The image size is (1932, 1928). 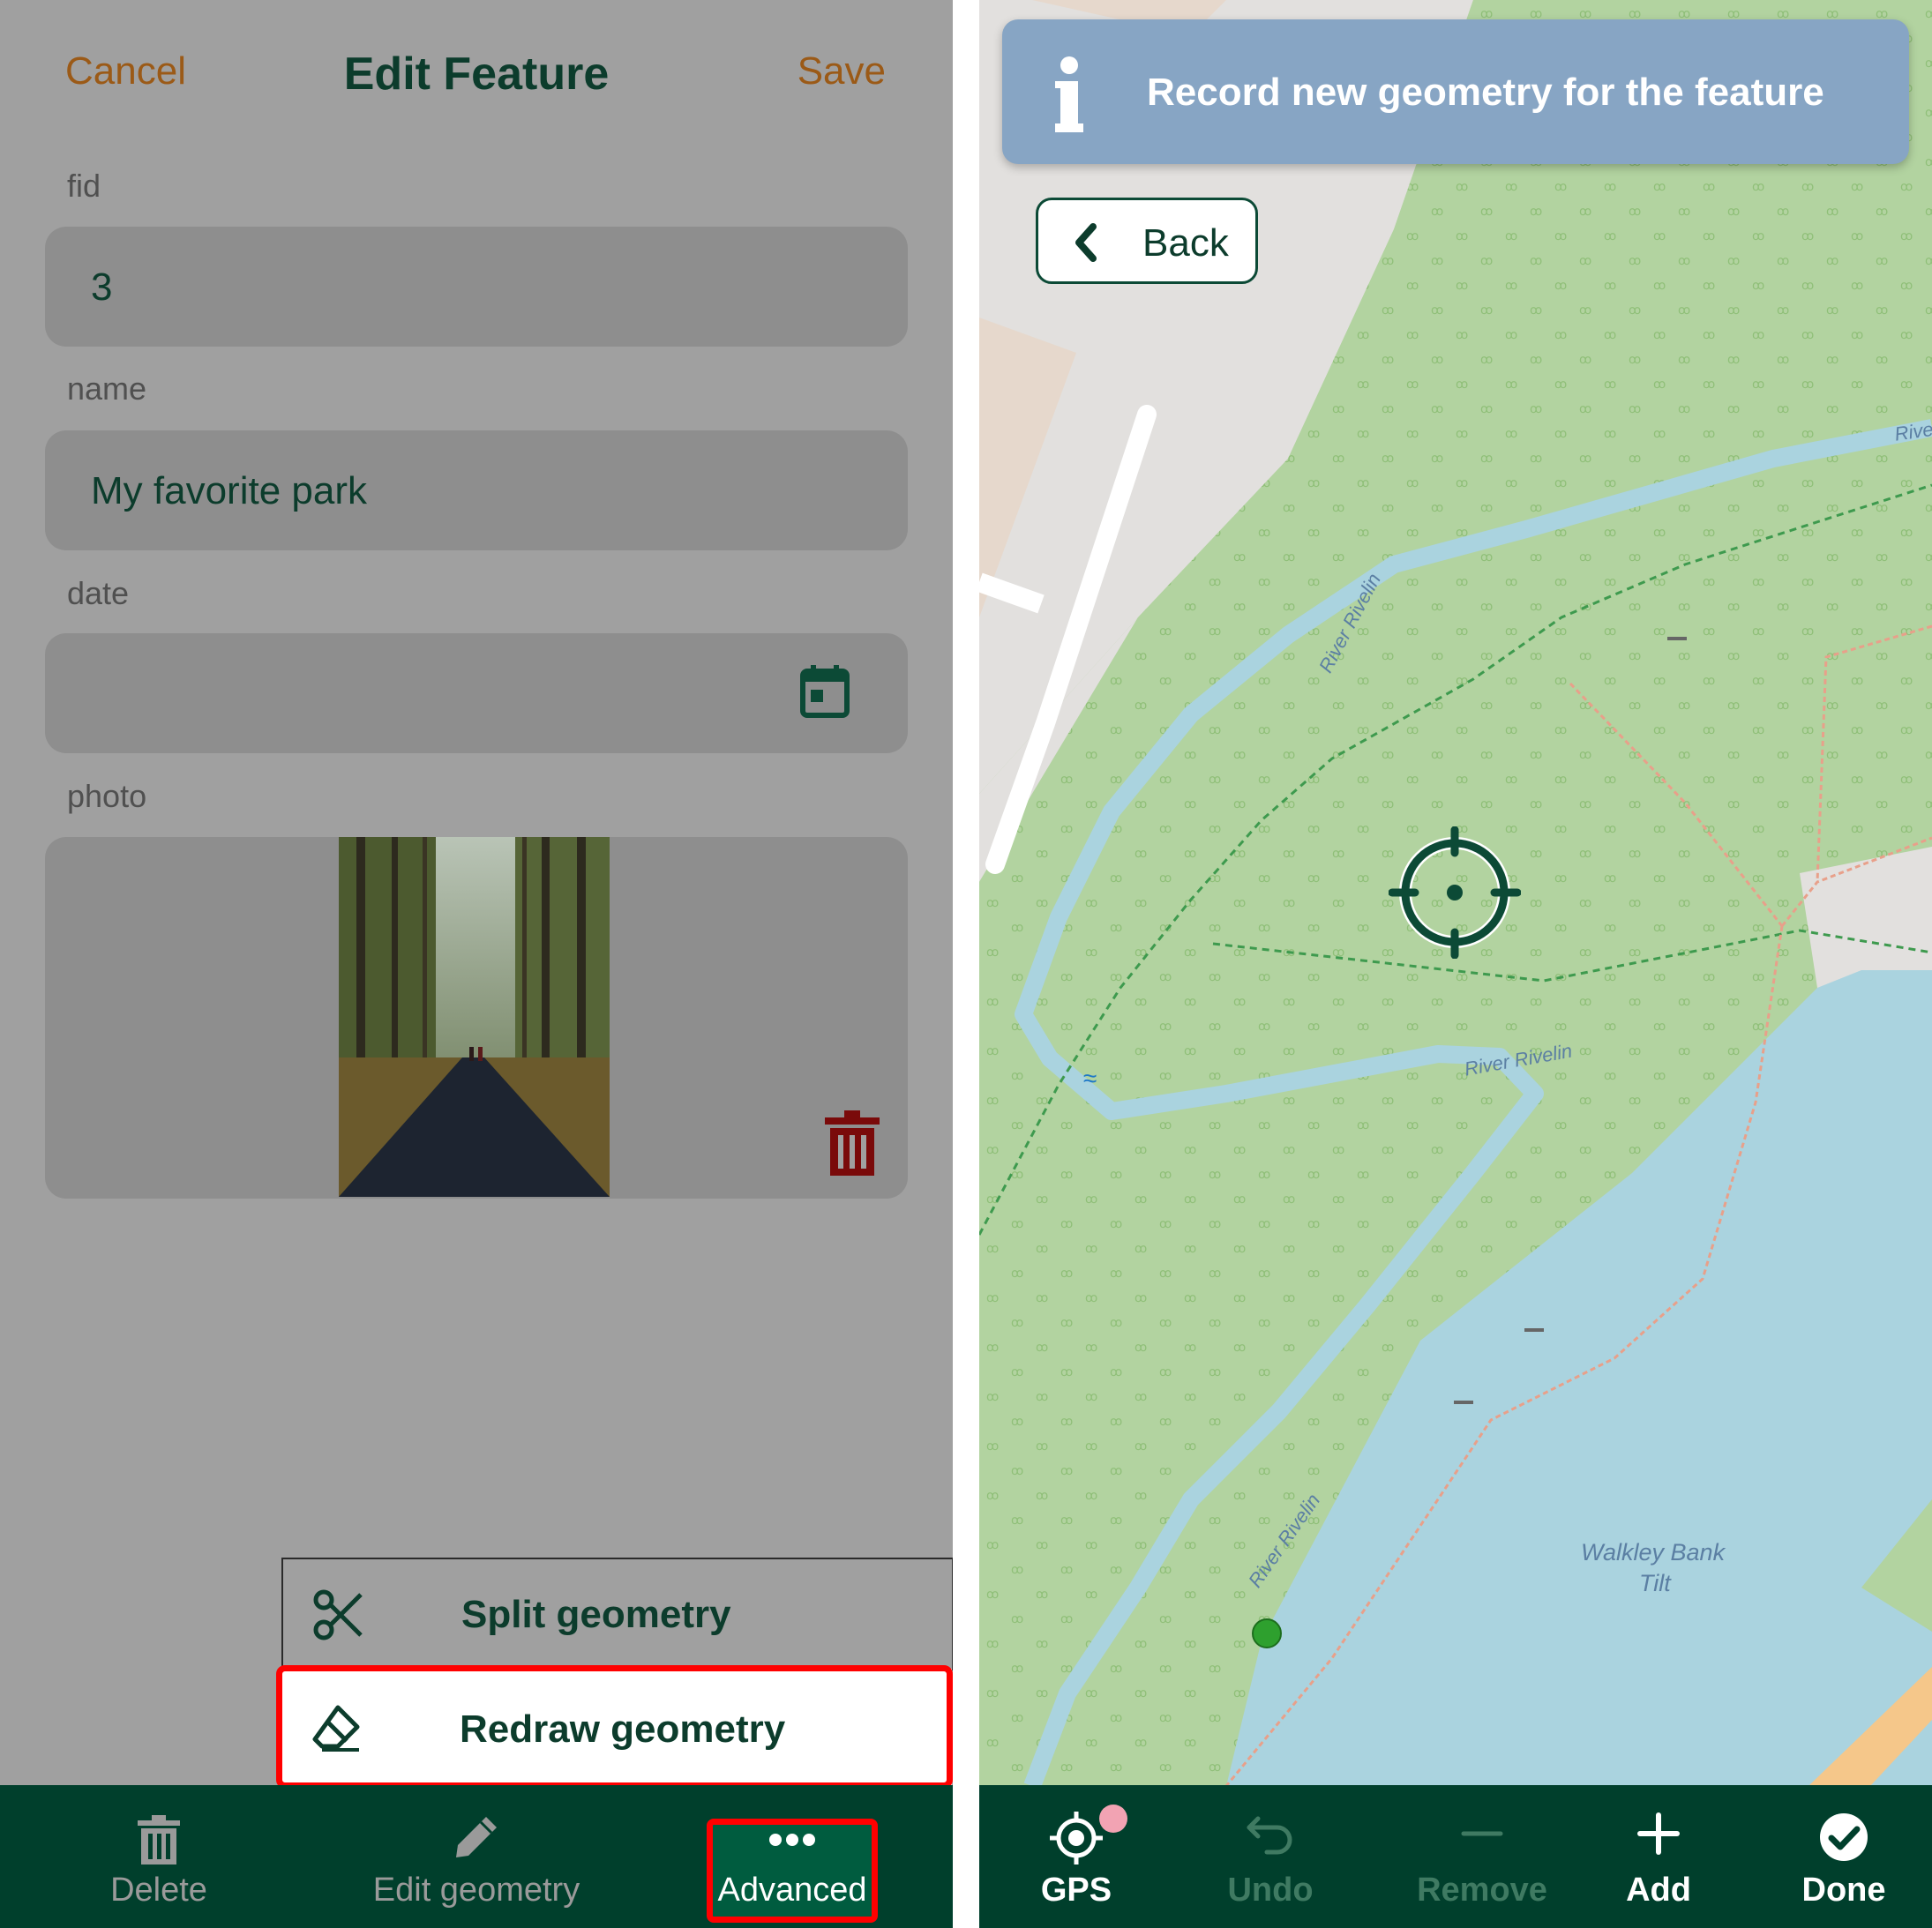 I want to click on delete-button: Delete, so click(x=159, y=1856).